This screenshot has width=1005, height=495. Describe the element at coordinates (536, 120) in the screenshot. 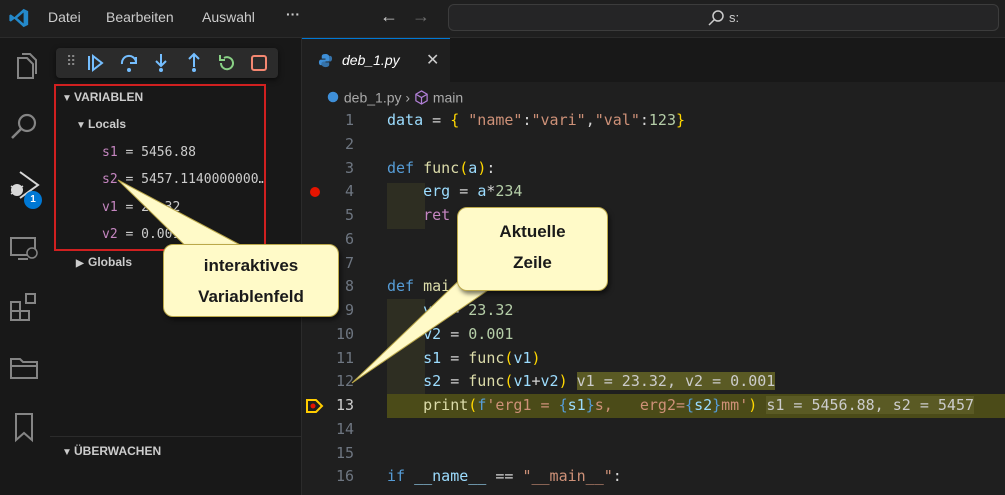

I see `code-text: data = { "name":"vari","val":123}` at that location.